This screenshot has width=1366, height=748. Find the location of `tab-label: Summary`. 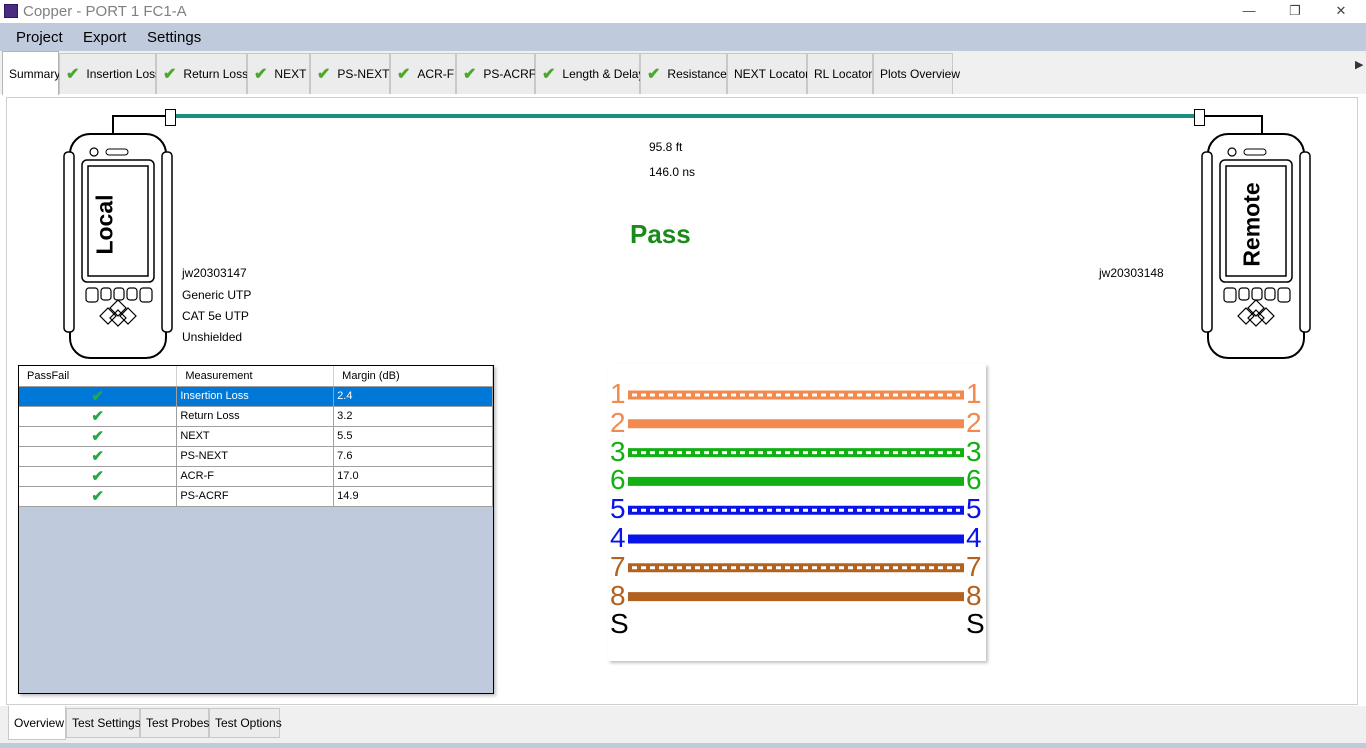

tab-label: Summary is located at coordinates (35, 73).